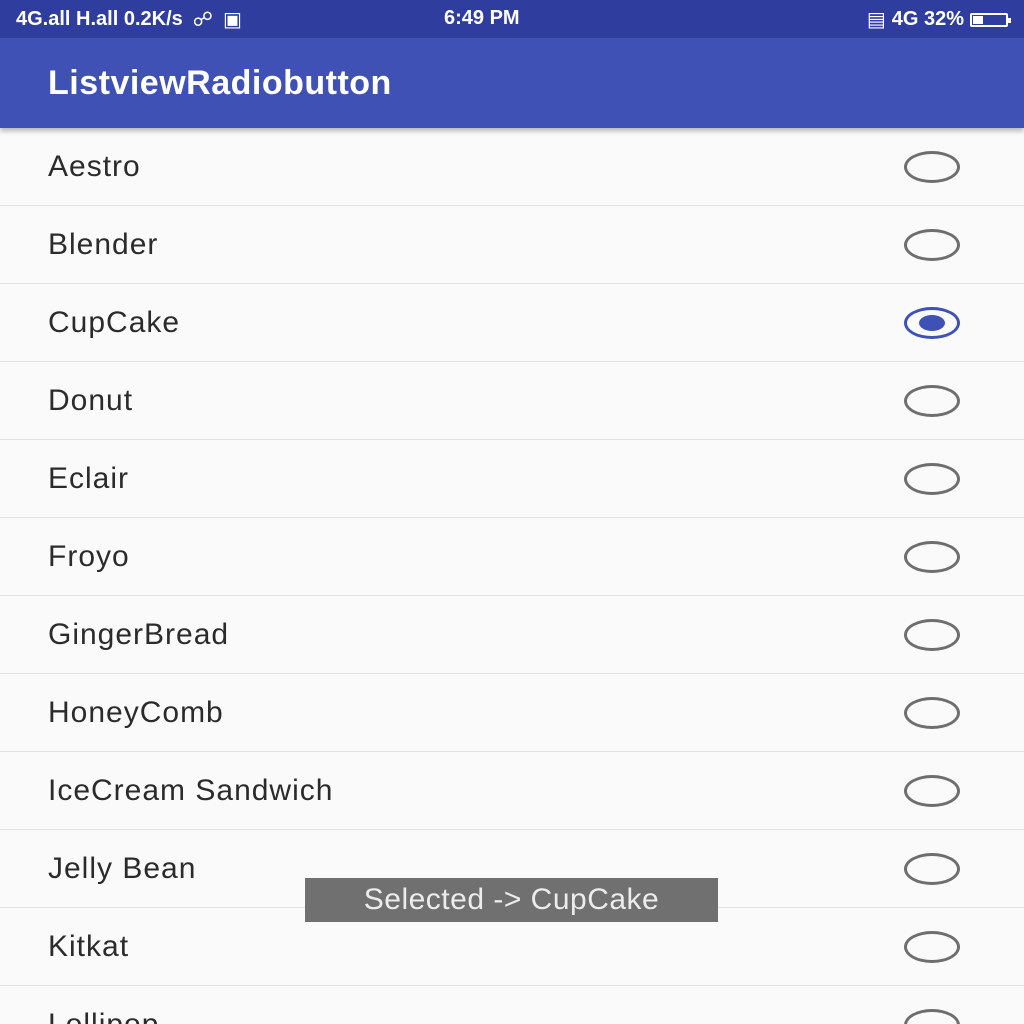 This screenshot has height=1024, width=1024. I want to click on list-item-label: GingerBread, so click(139, 634).